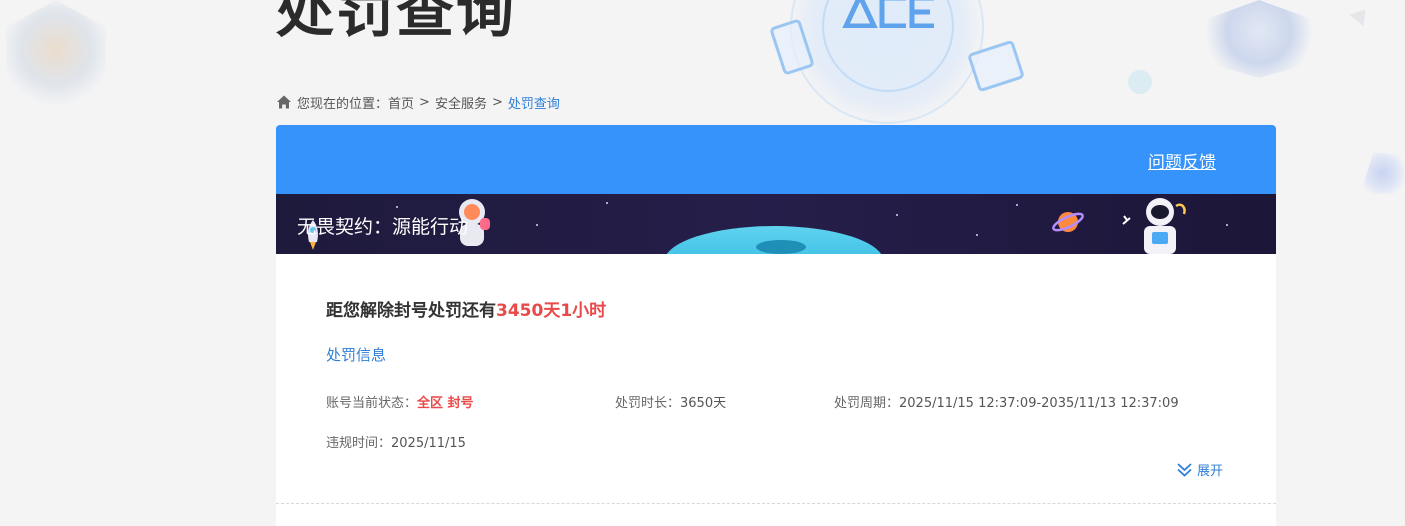  Describe the element at coordinates (445, 403) in the screenshot. I see `status-value: 全区 封号` at that location.